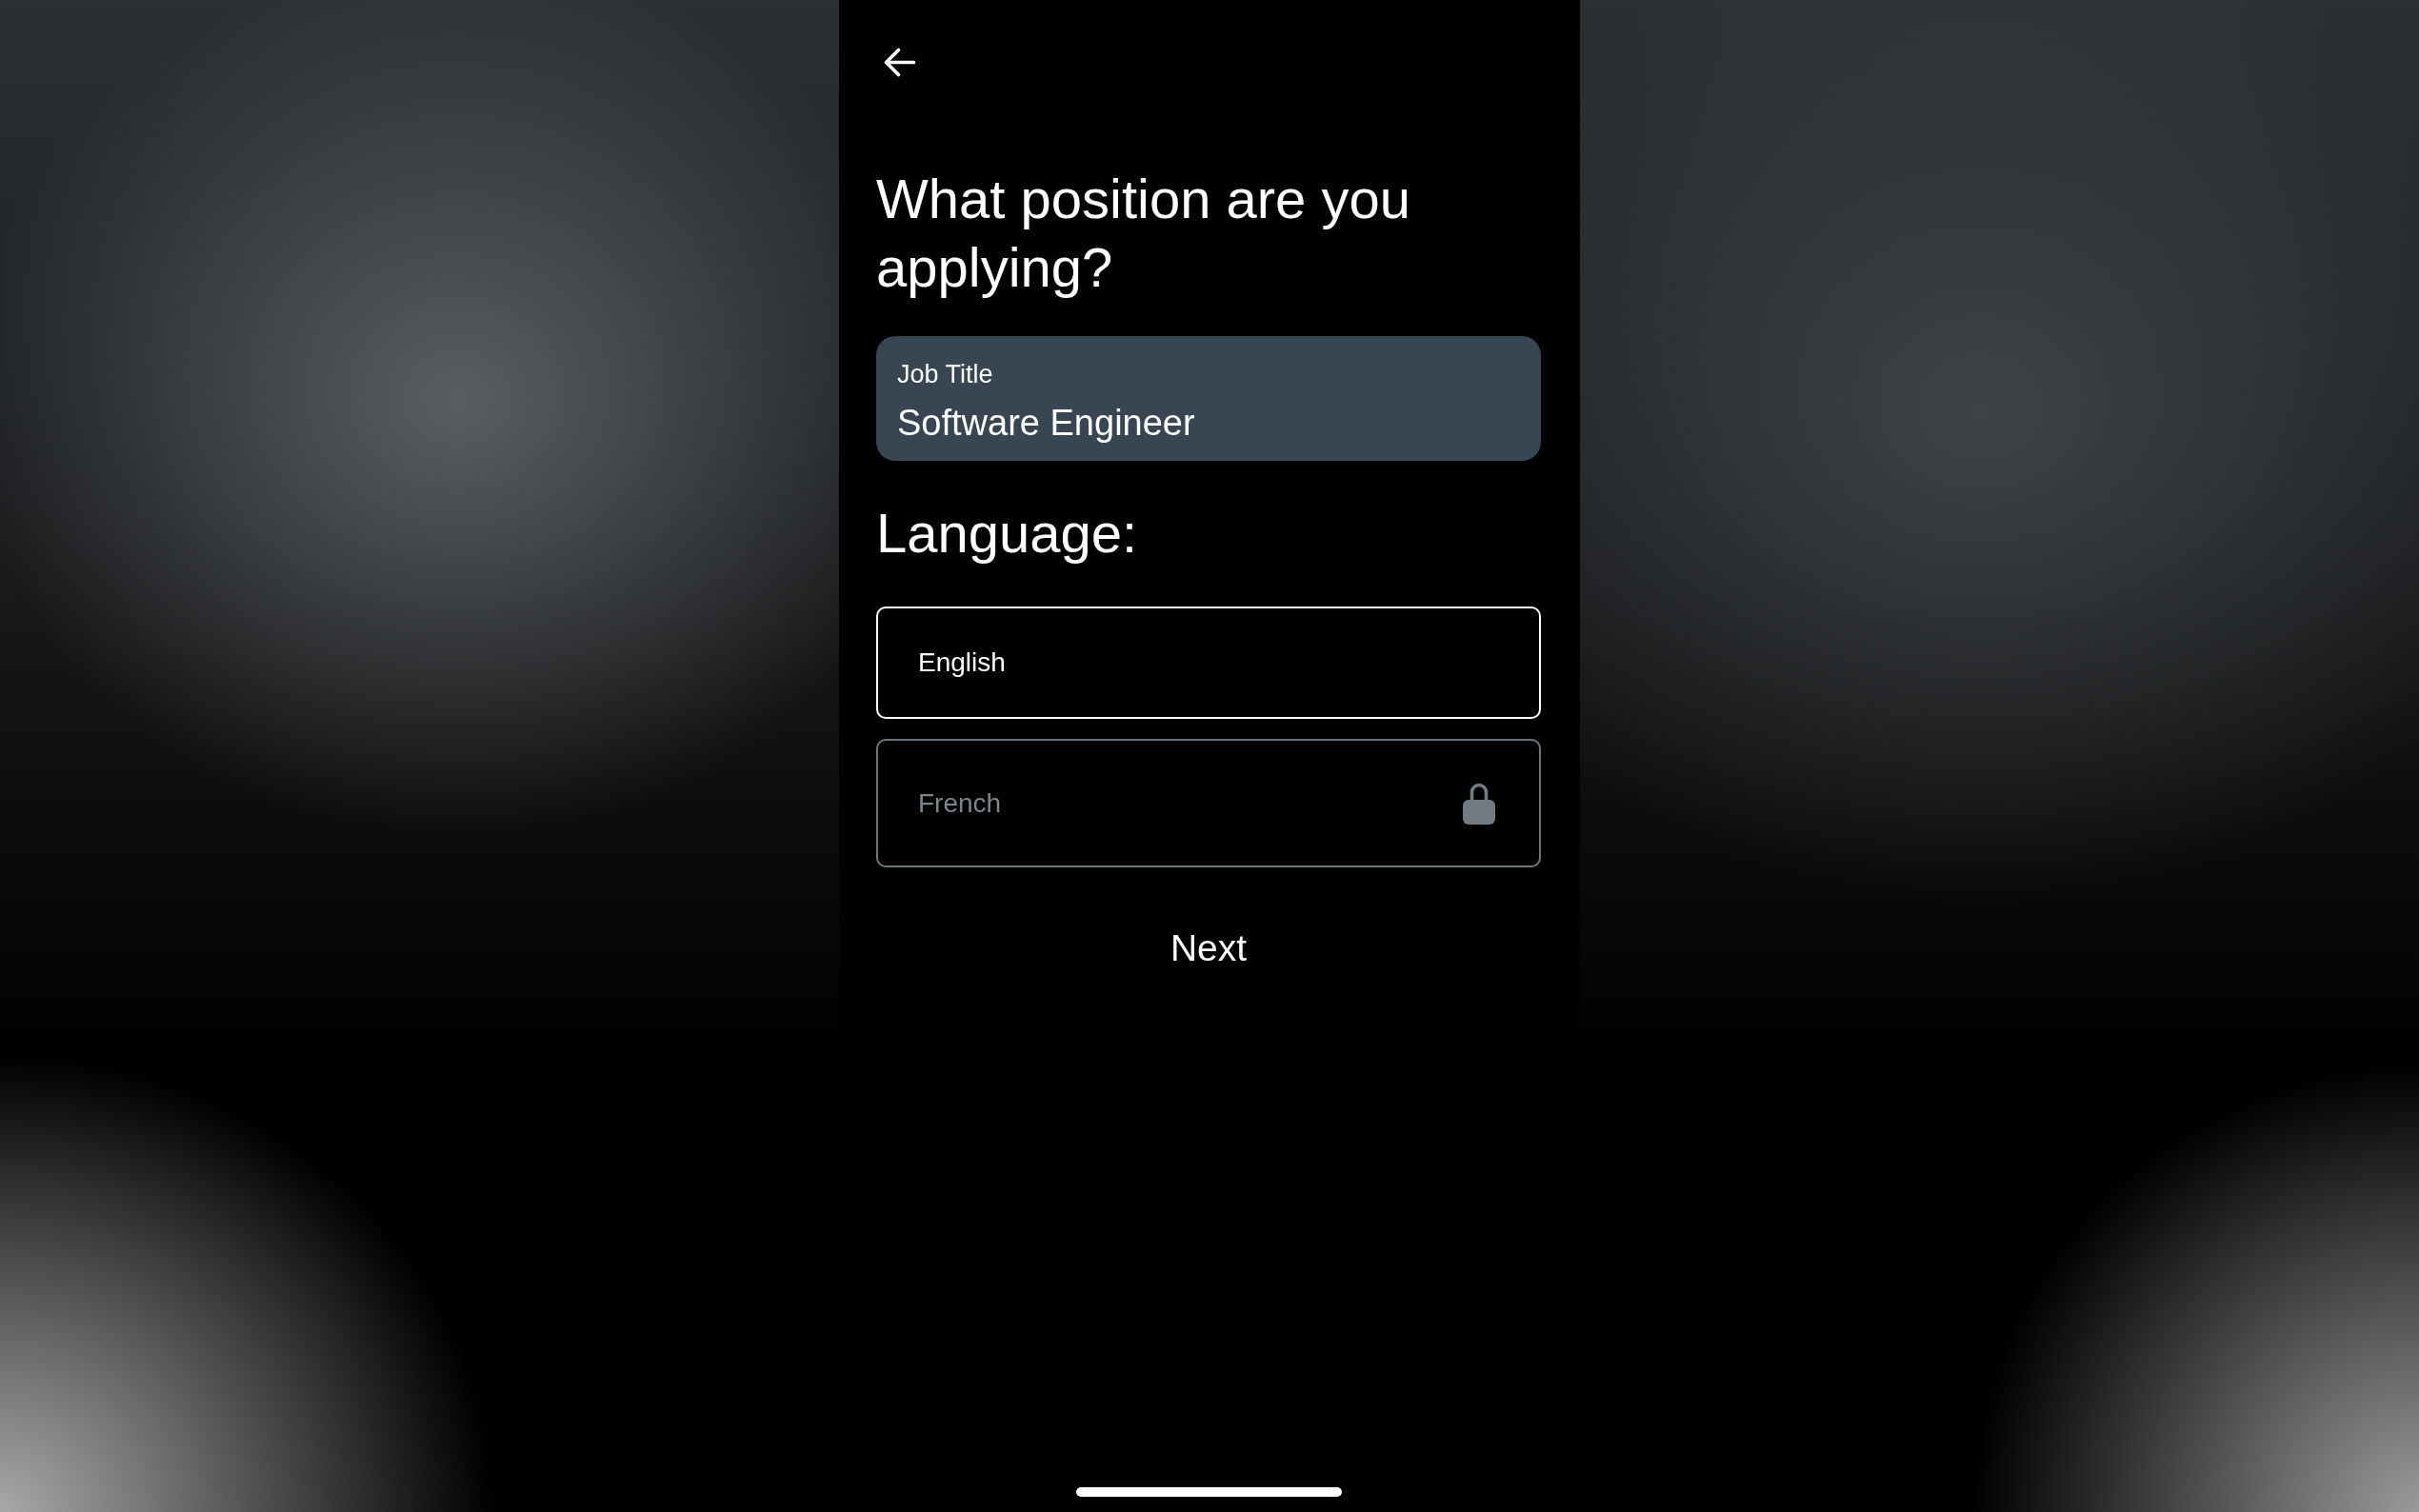  Describe the element at coordinates (1208, 398) in the screenshot. I see `job-title-field: Job Title Software Engineer` at that location.